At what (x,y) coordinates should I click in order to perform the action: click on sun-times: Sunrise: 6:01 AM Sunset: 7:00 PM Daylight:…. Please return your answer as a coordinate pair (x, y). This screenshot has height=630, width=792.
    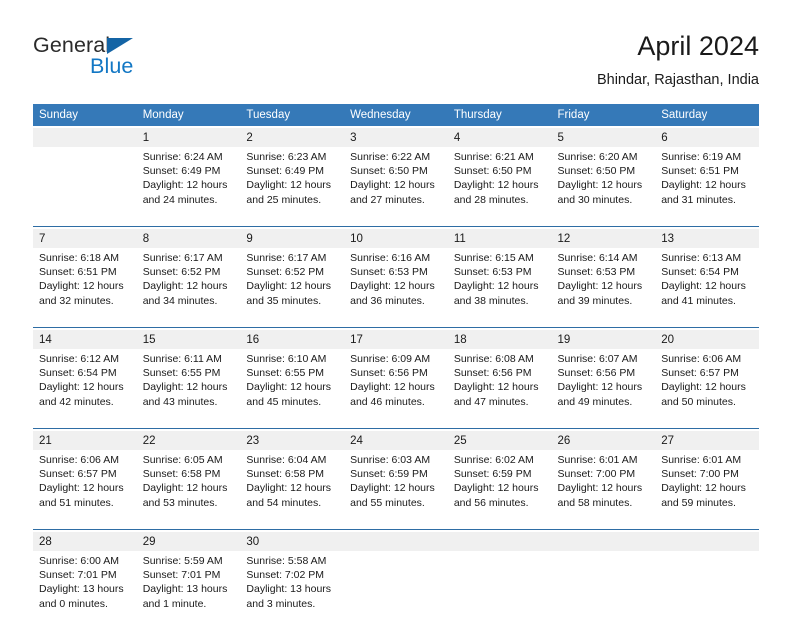
    Looking at the image, I should click on (707, 481).